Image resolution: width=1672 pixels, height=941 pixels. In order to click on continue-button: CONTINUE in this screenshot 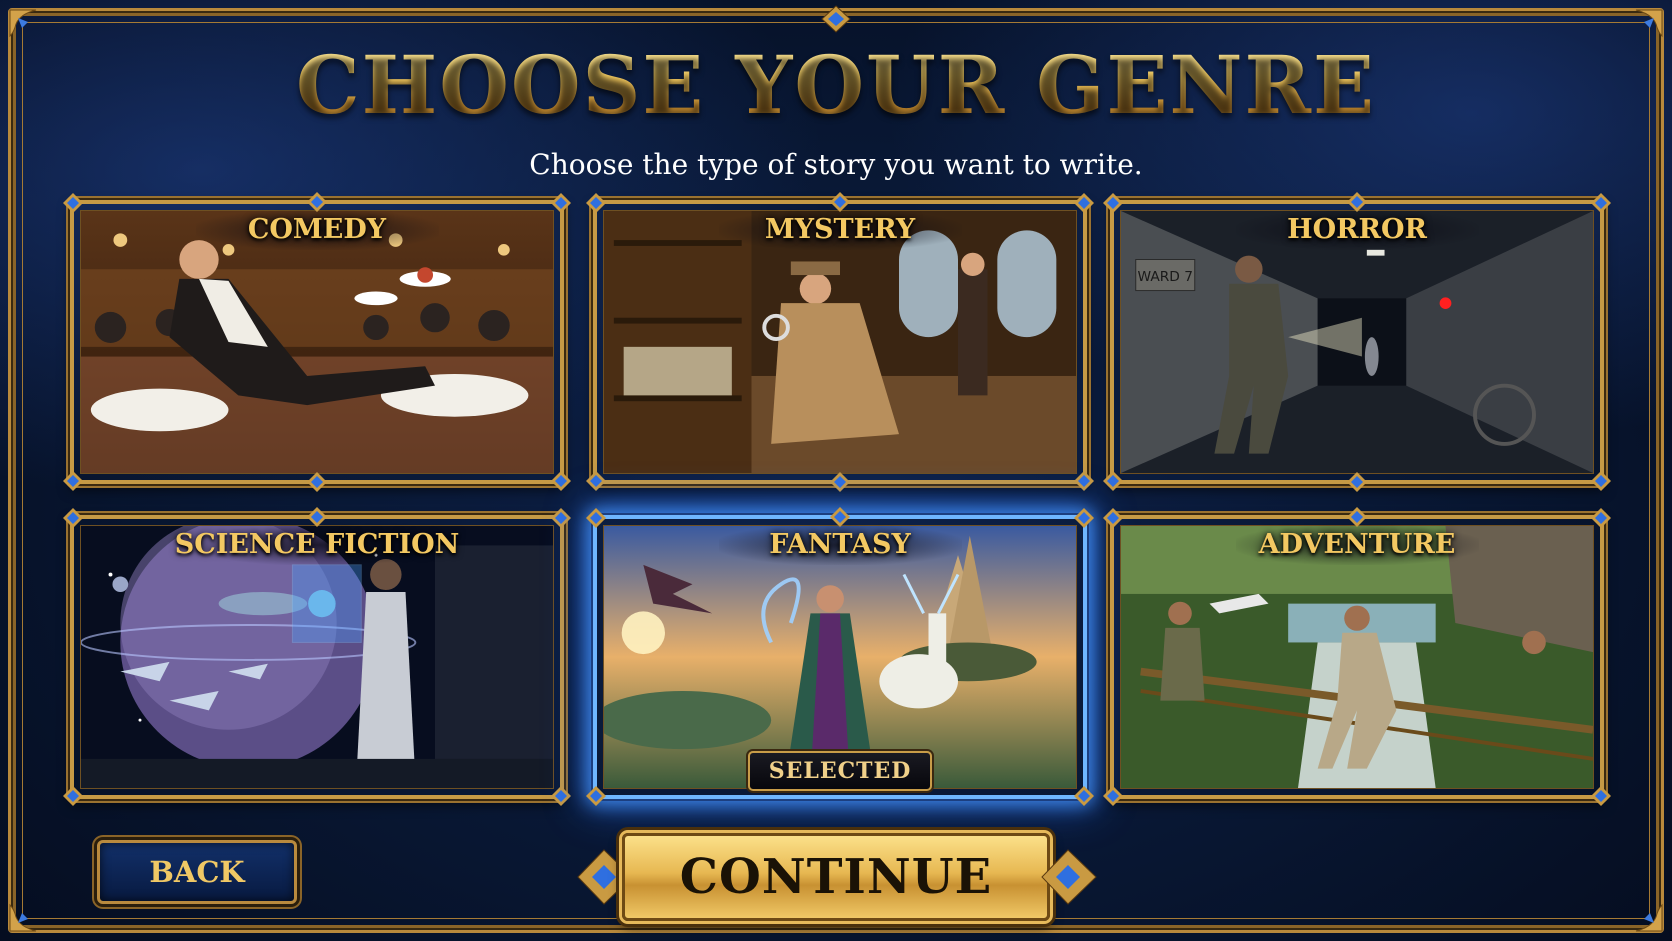, I will do `click(836, 877)`.